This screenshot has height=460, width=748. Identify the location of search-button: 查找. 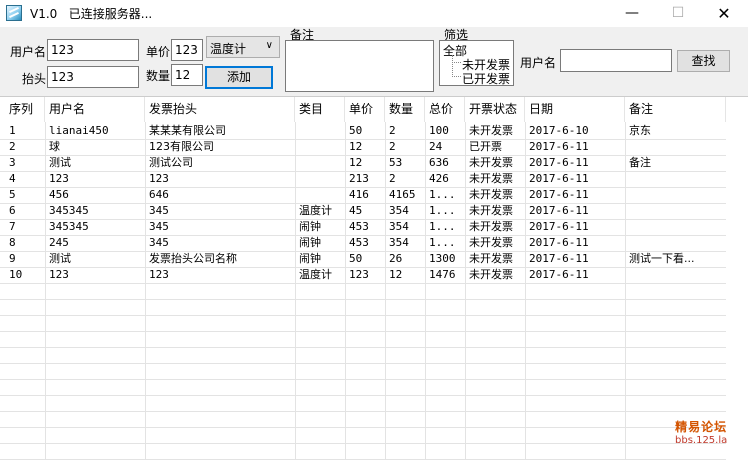
(703, 61).